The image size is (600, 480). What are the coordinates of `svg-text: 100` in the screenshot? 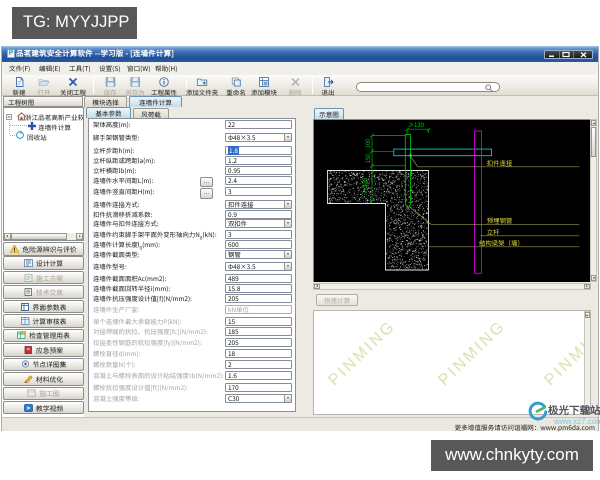 It's located at (367, 142).